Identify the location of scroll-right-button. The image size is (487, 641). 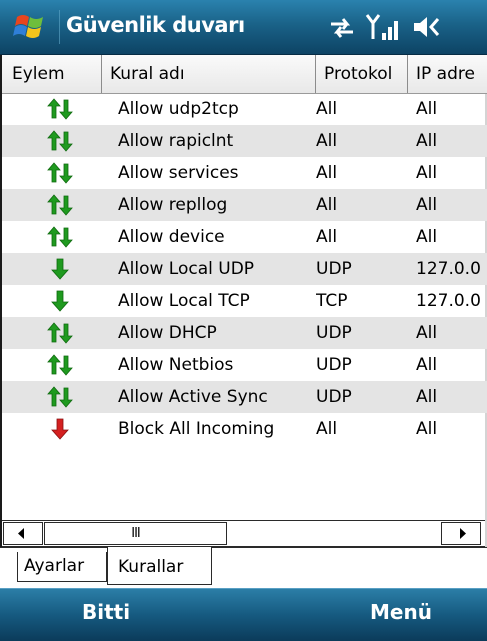
(461, 533).